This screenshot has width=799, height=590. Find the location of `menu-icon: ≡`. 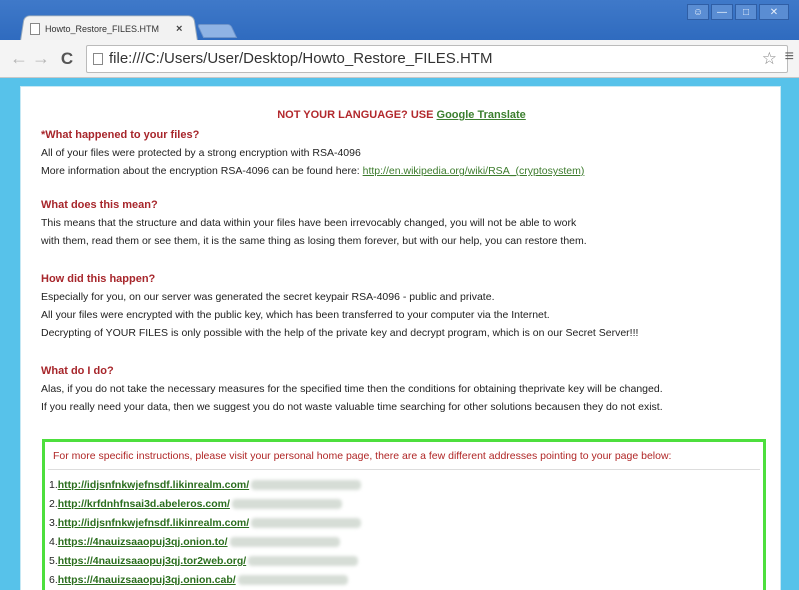

menu-icon: ≡ is located at coordinates (789, 57).